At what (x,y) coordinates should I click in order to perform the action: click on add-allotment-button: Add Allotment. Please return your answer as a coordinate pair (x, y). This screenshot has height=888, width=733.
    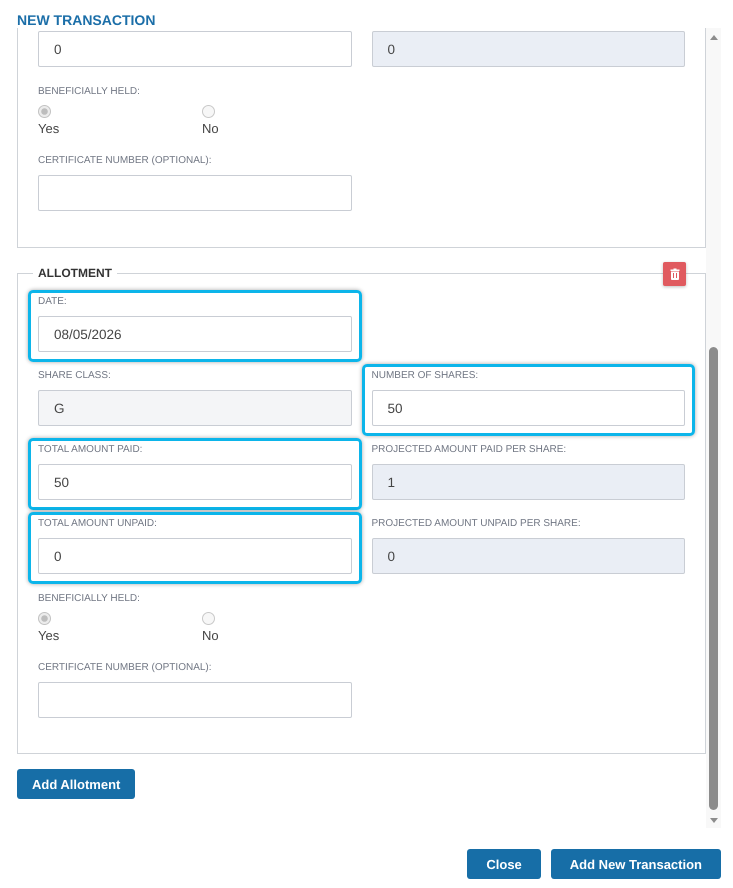
    Looking at the image, I should click on (76, 784).